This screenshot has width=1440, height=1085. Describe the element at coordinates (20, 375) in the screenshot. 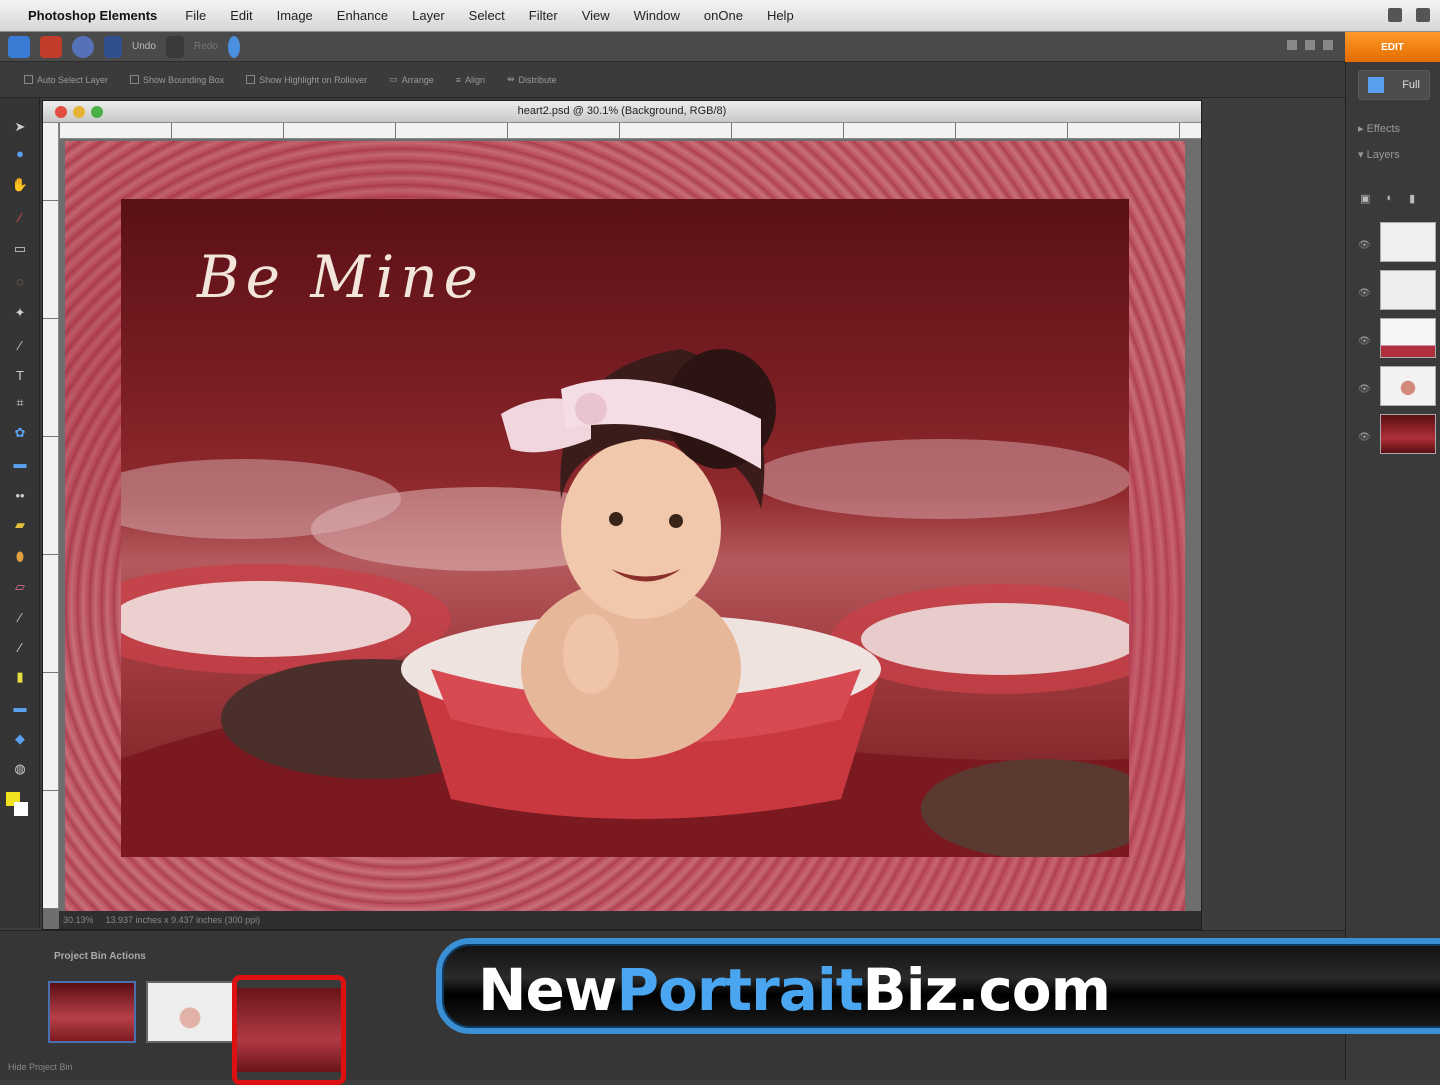

I see `type-tool-icon: T` at that location.